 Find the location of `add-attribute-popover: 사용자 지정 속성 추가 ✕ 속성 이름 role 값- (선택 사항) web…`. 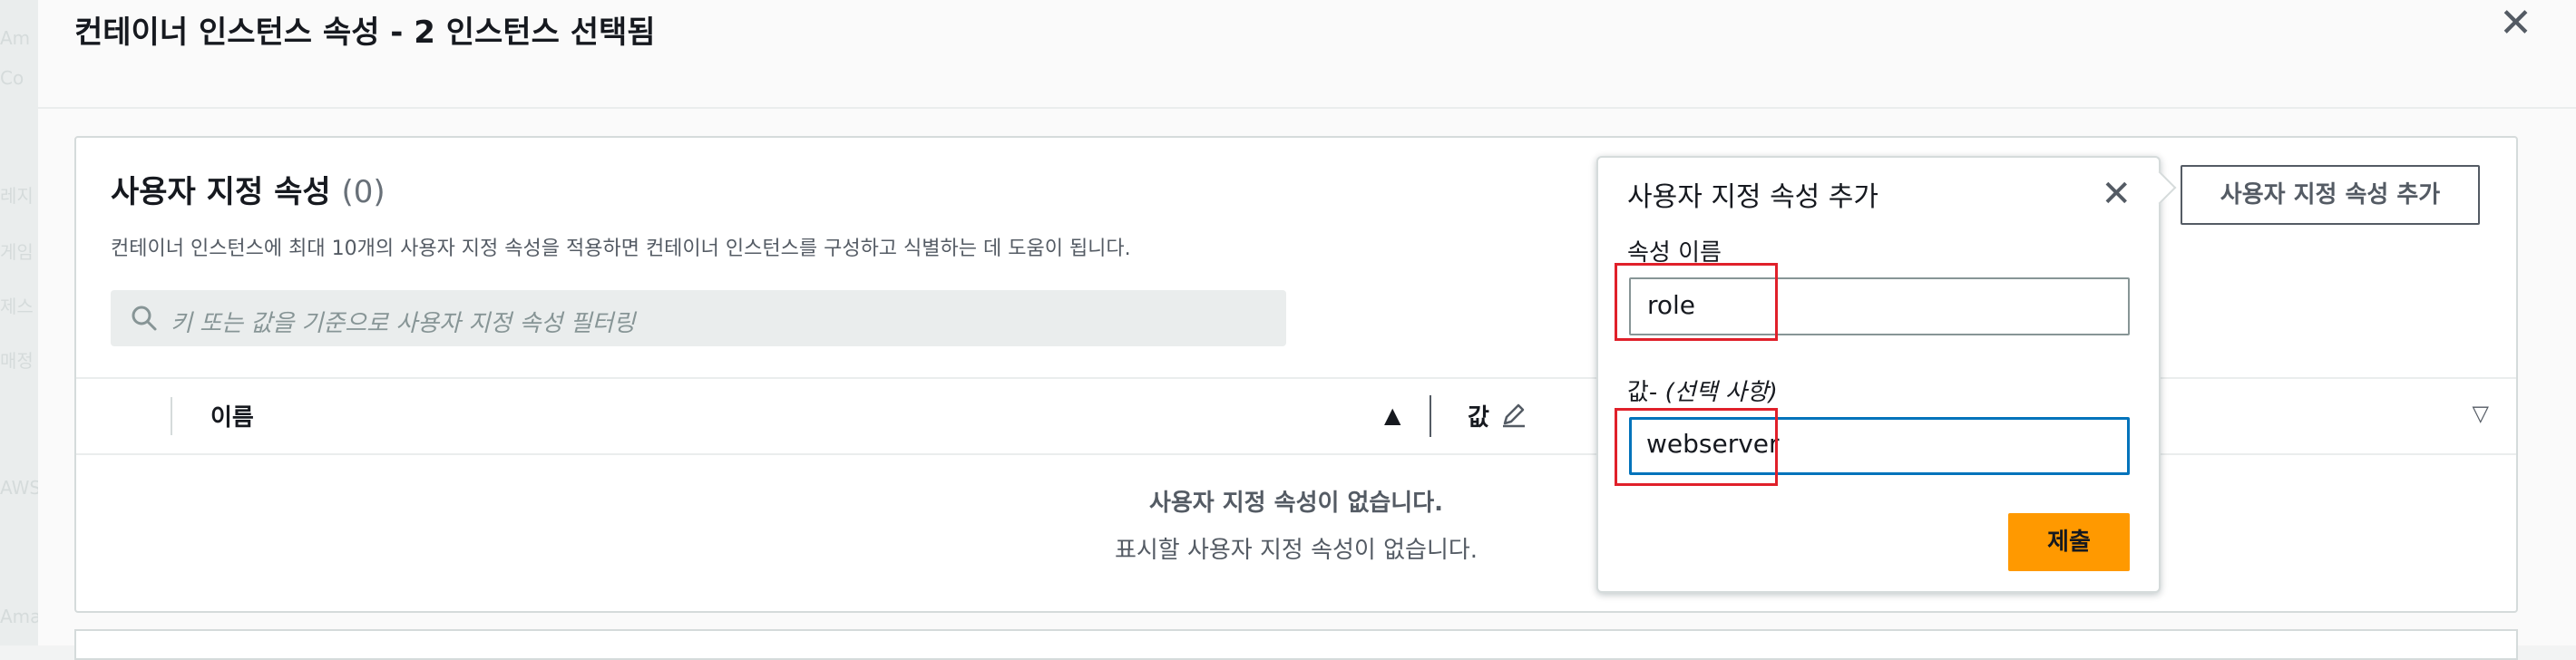

add-attribute-popover: 사용자 지정 속성 추가 ✕ 속성 이름 role 값- (선택 사항) web… is located at coordinates (1886, 374).